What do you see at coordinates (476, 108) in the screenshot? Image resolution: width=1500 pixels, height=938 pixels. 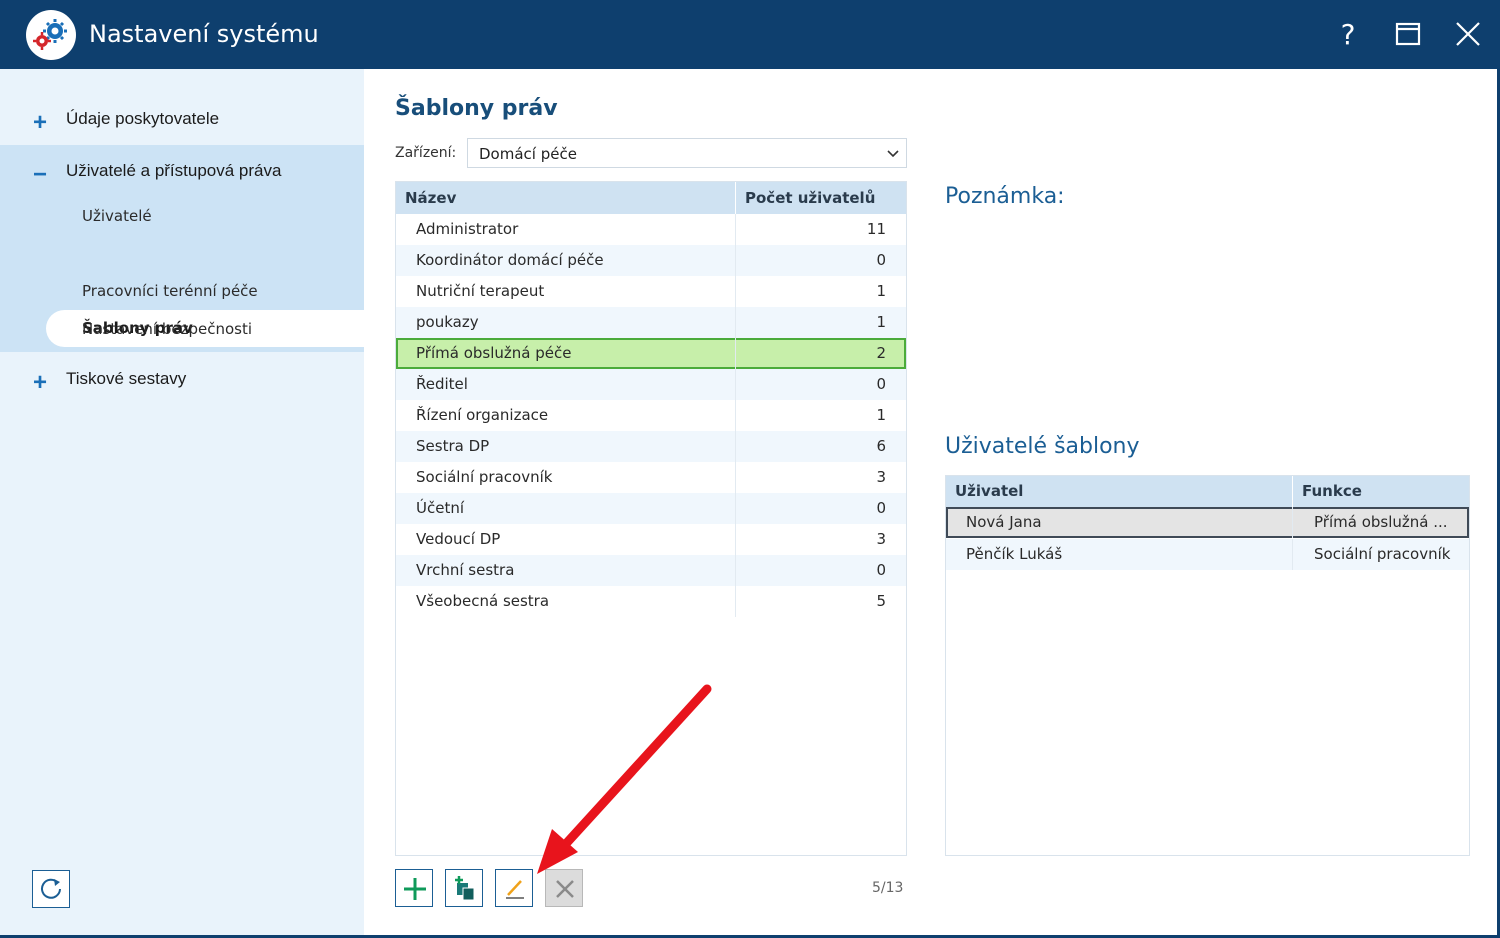 I see `page-title: Šablony práv` at bounding box center [476, 108].